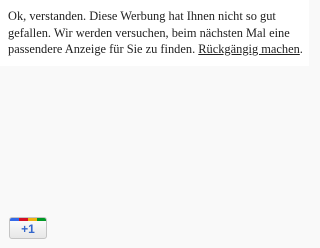 The height and width of the screenshot is (248, 320). What do you see at coordinates (41, 219) in the screenshot?
I see `strip-green` at bounding box center [41, 219].